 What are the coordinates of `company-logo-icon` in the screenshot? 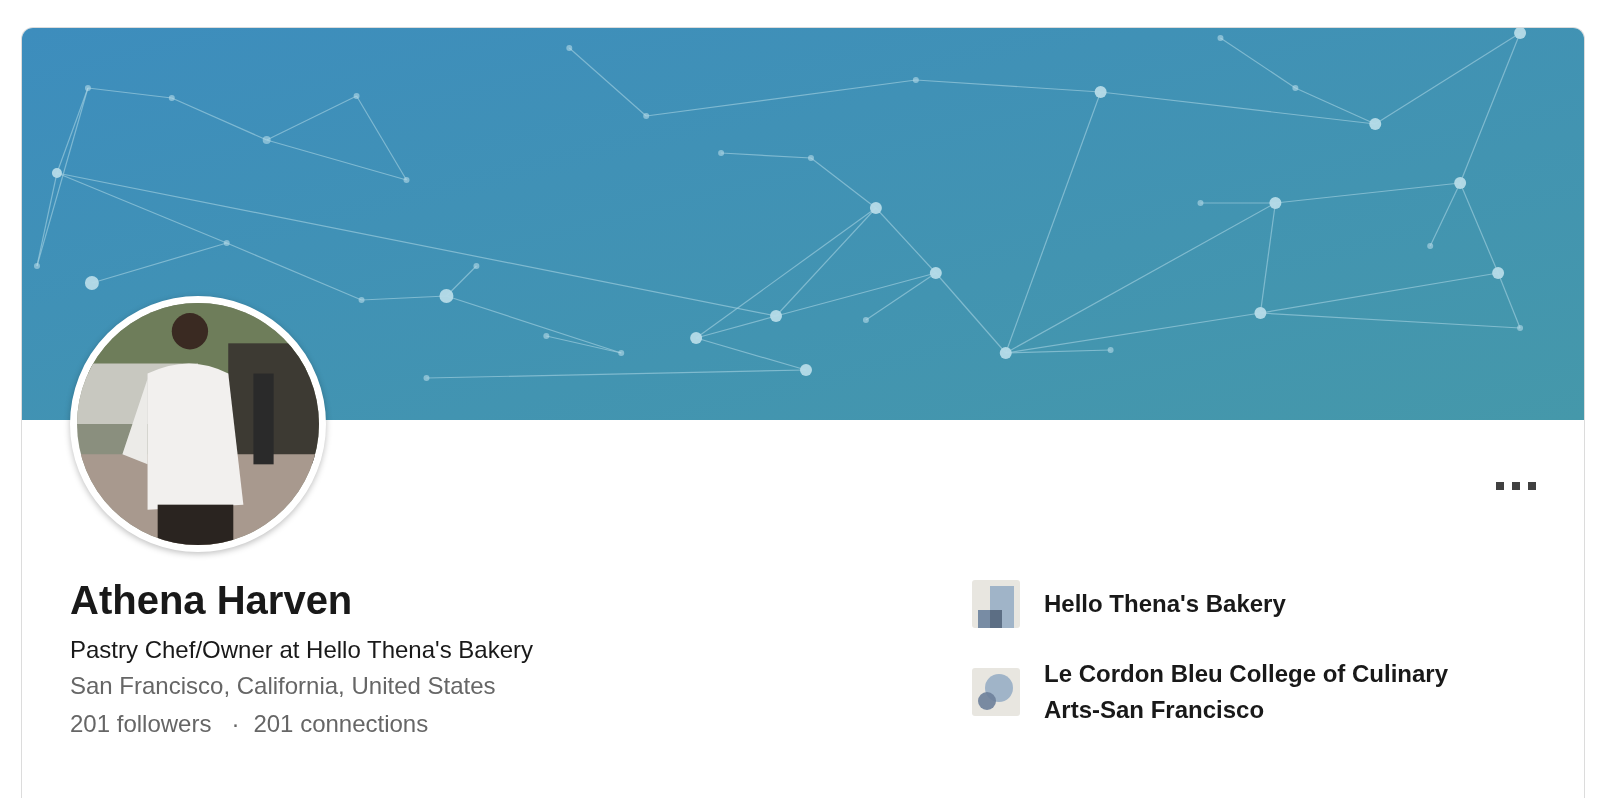 It's located at (996, 604).